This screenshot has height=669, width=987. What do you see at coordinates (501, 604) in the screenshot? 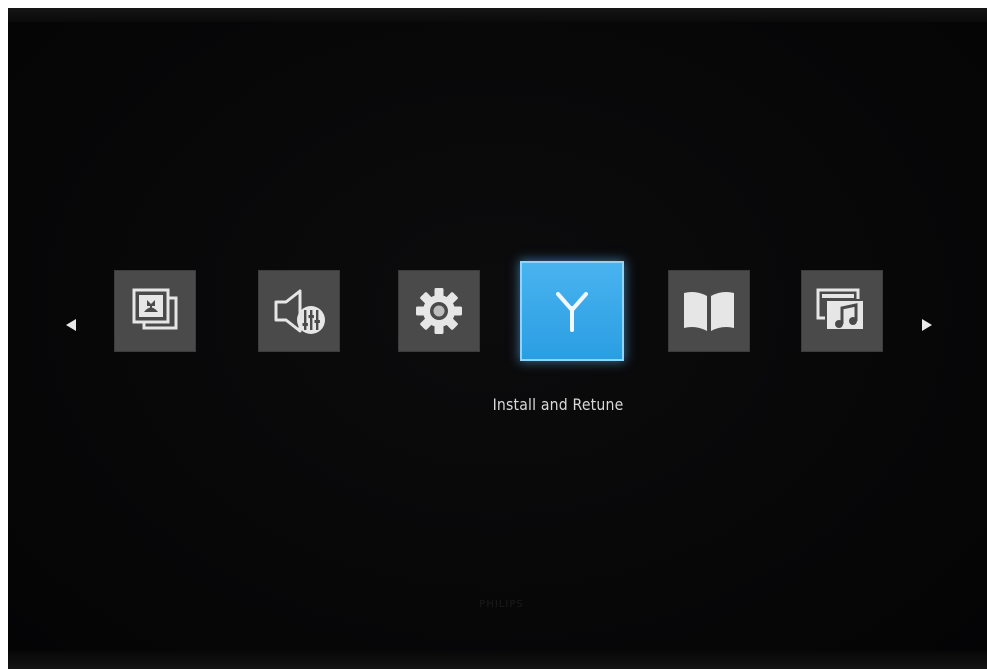
I see `brand-logo: PHILIPS` at bounding box center [501, 604].